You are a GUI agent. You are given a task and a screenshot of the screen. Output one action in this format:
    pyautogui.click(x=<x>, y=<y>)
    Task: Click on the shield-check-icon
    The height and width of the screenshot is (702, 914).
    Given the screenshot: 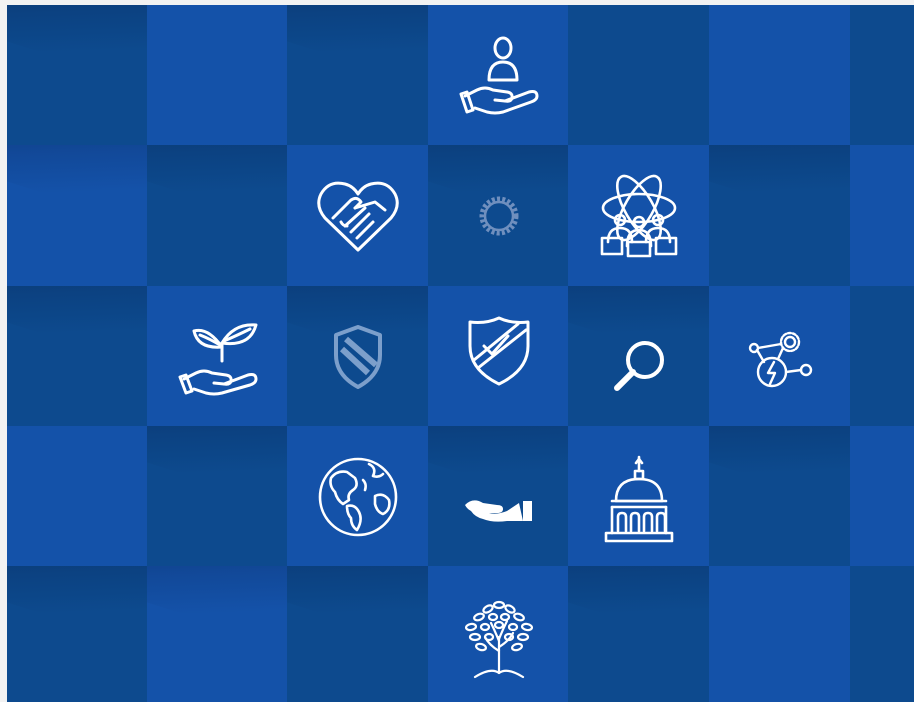 What is the action you would take?
    pyautogui.click(x=499, y=351)
    